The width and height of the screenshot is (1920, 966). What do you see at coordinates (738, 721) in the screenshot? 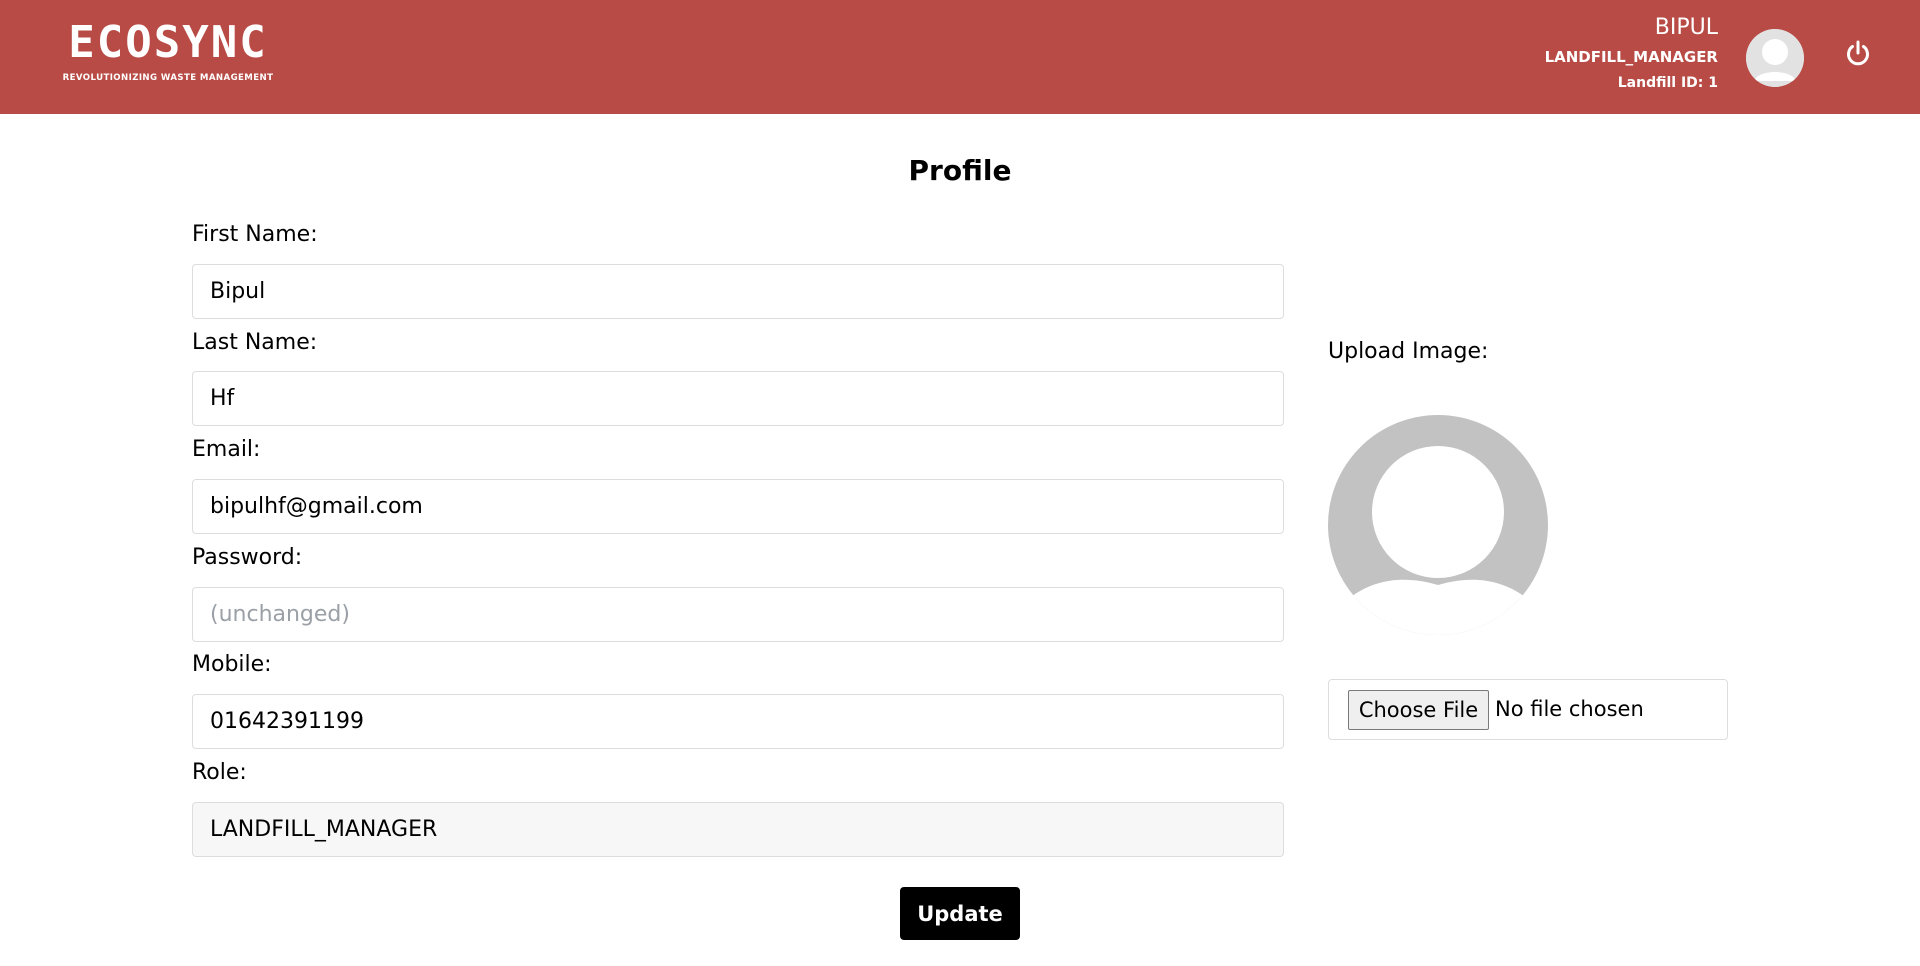
I see `mobile-field` at bounding box center [738, 721].